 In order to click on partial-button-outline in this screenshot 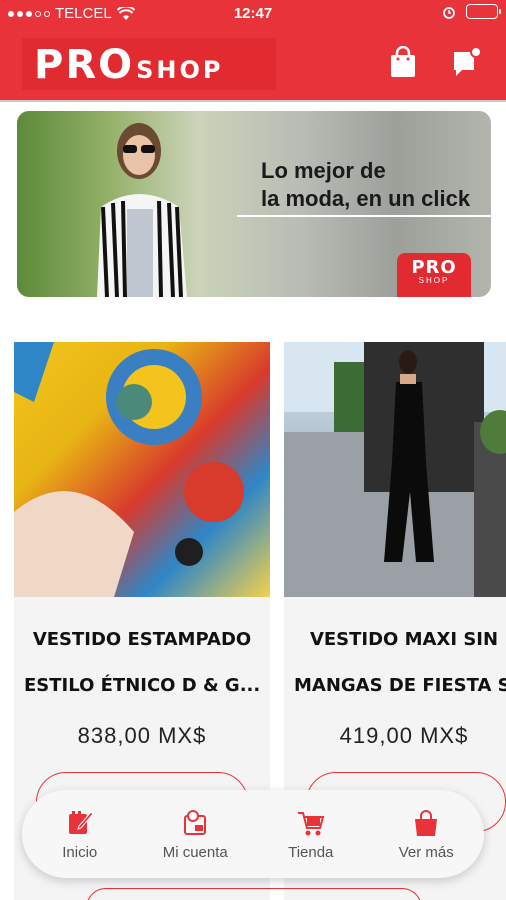, I will do `click(254, 894)`.